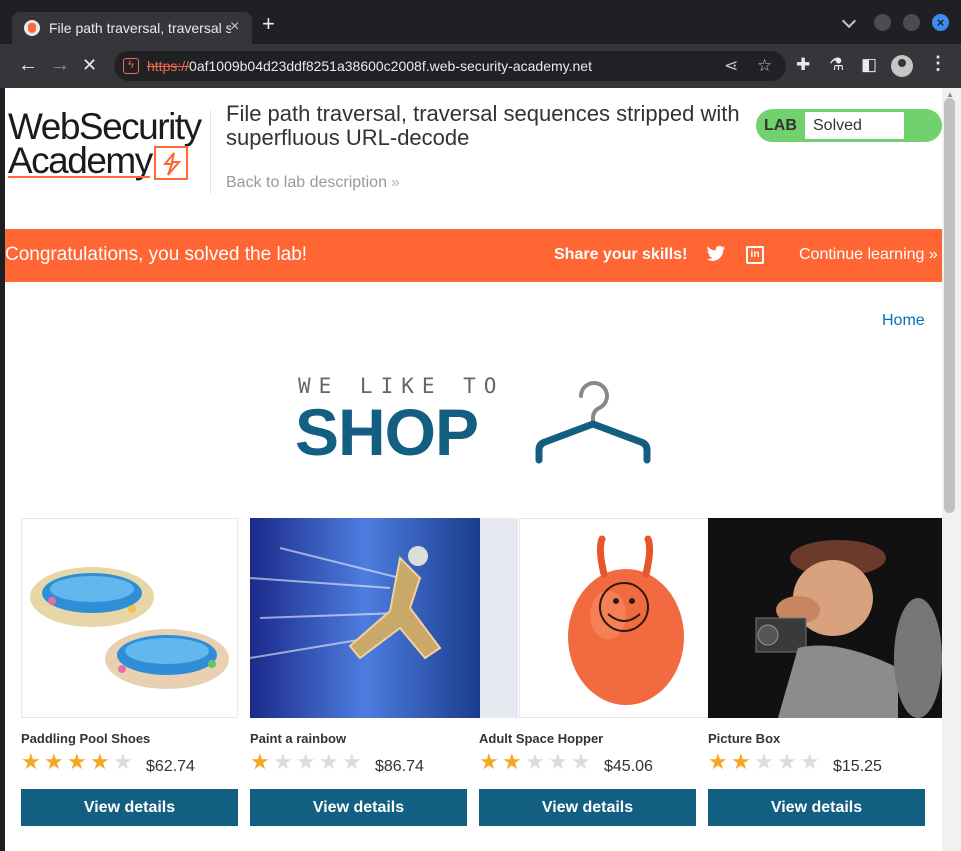 The width and height of the screenshot is (961, 851). What do you see at coordinates (836, 65) in the screenshot?
I see `labs-flask-icon: ⚗` at bounding box center [836, 65].